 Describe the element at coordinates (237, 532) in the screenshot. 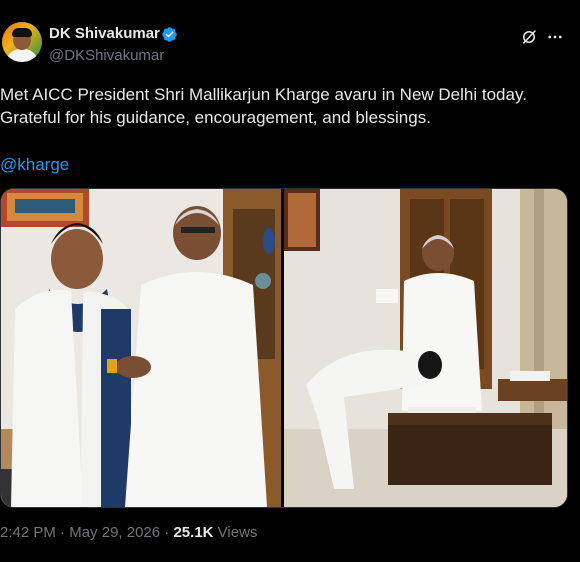

I see `views-label: Views` at that location.